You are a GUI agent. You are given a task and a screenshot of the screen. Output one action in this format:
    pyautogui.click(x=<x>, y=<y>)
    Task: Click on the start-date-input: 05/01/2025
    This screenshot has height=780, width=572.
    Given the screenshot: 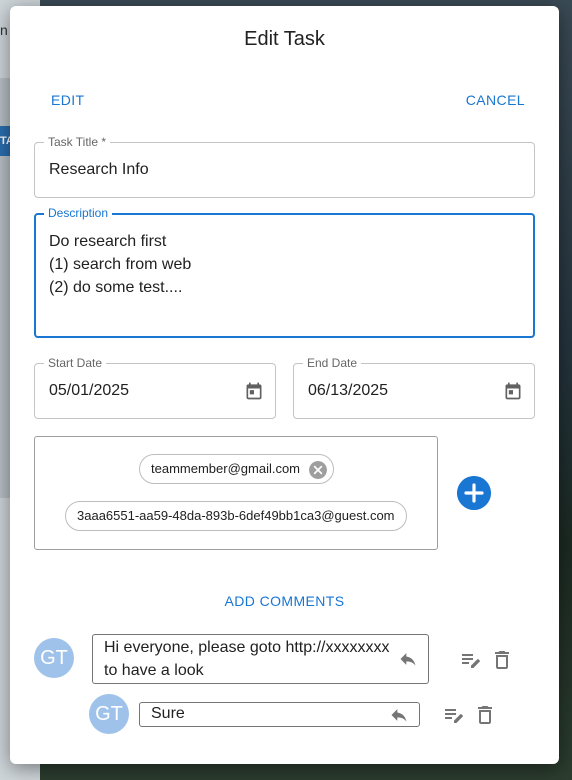 What is the action you would take?
    pyautogui.click(x=89, y=391)
    